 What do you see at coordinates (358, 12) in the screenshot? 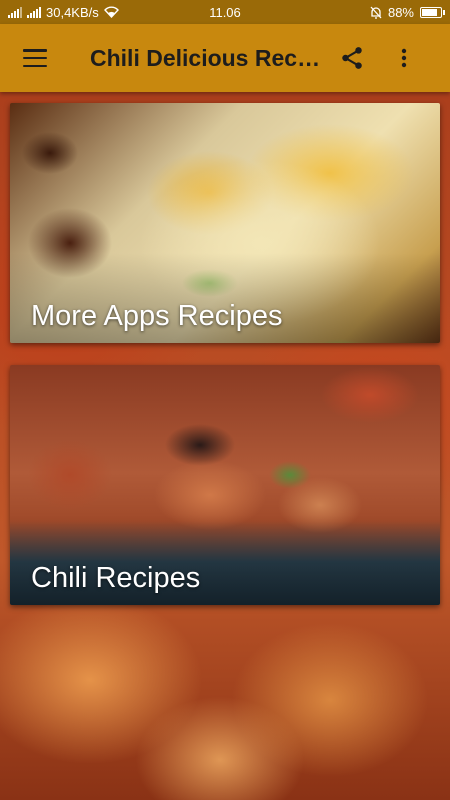
I see `status-right: 88%` at bounding box center [358, 12].